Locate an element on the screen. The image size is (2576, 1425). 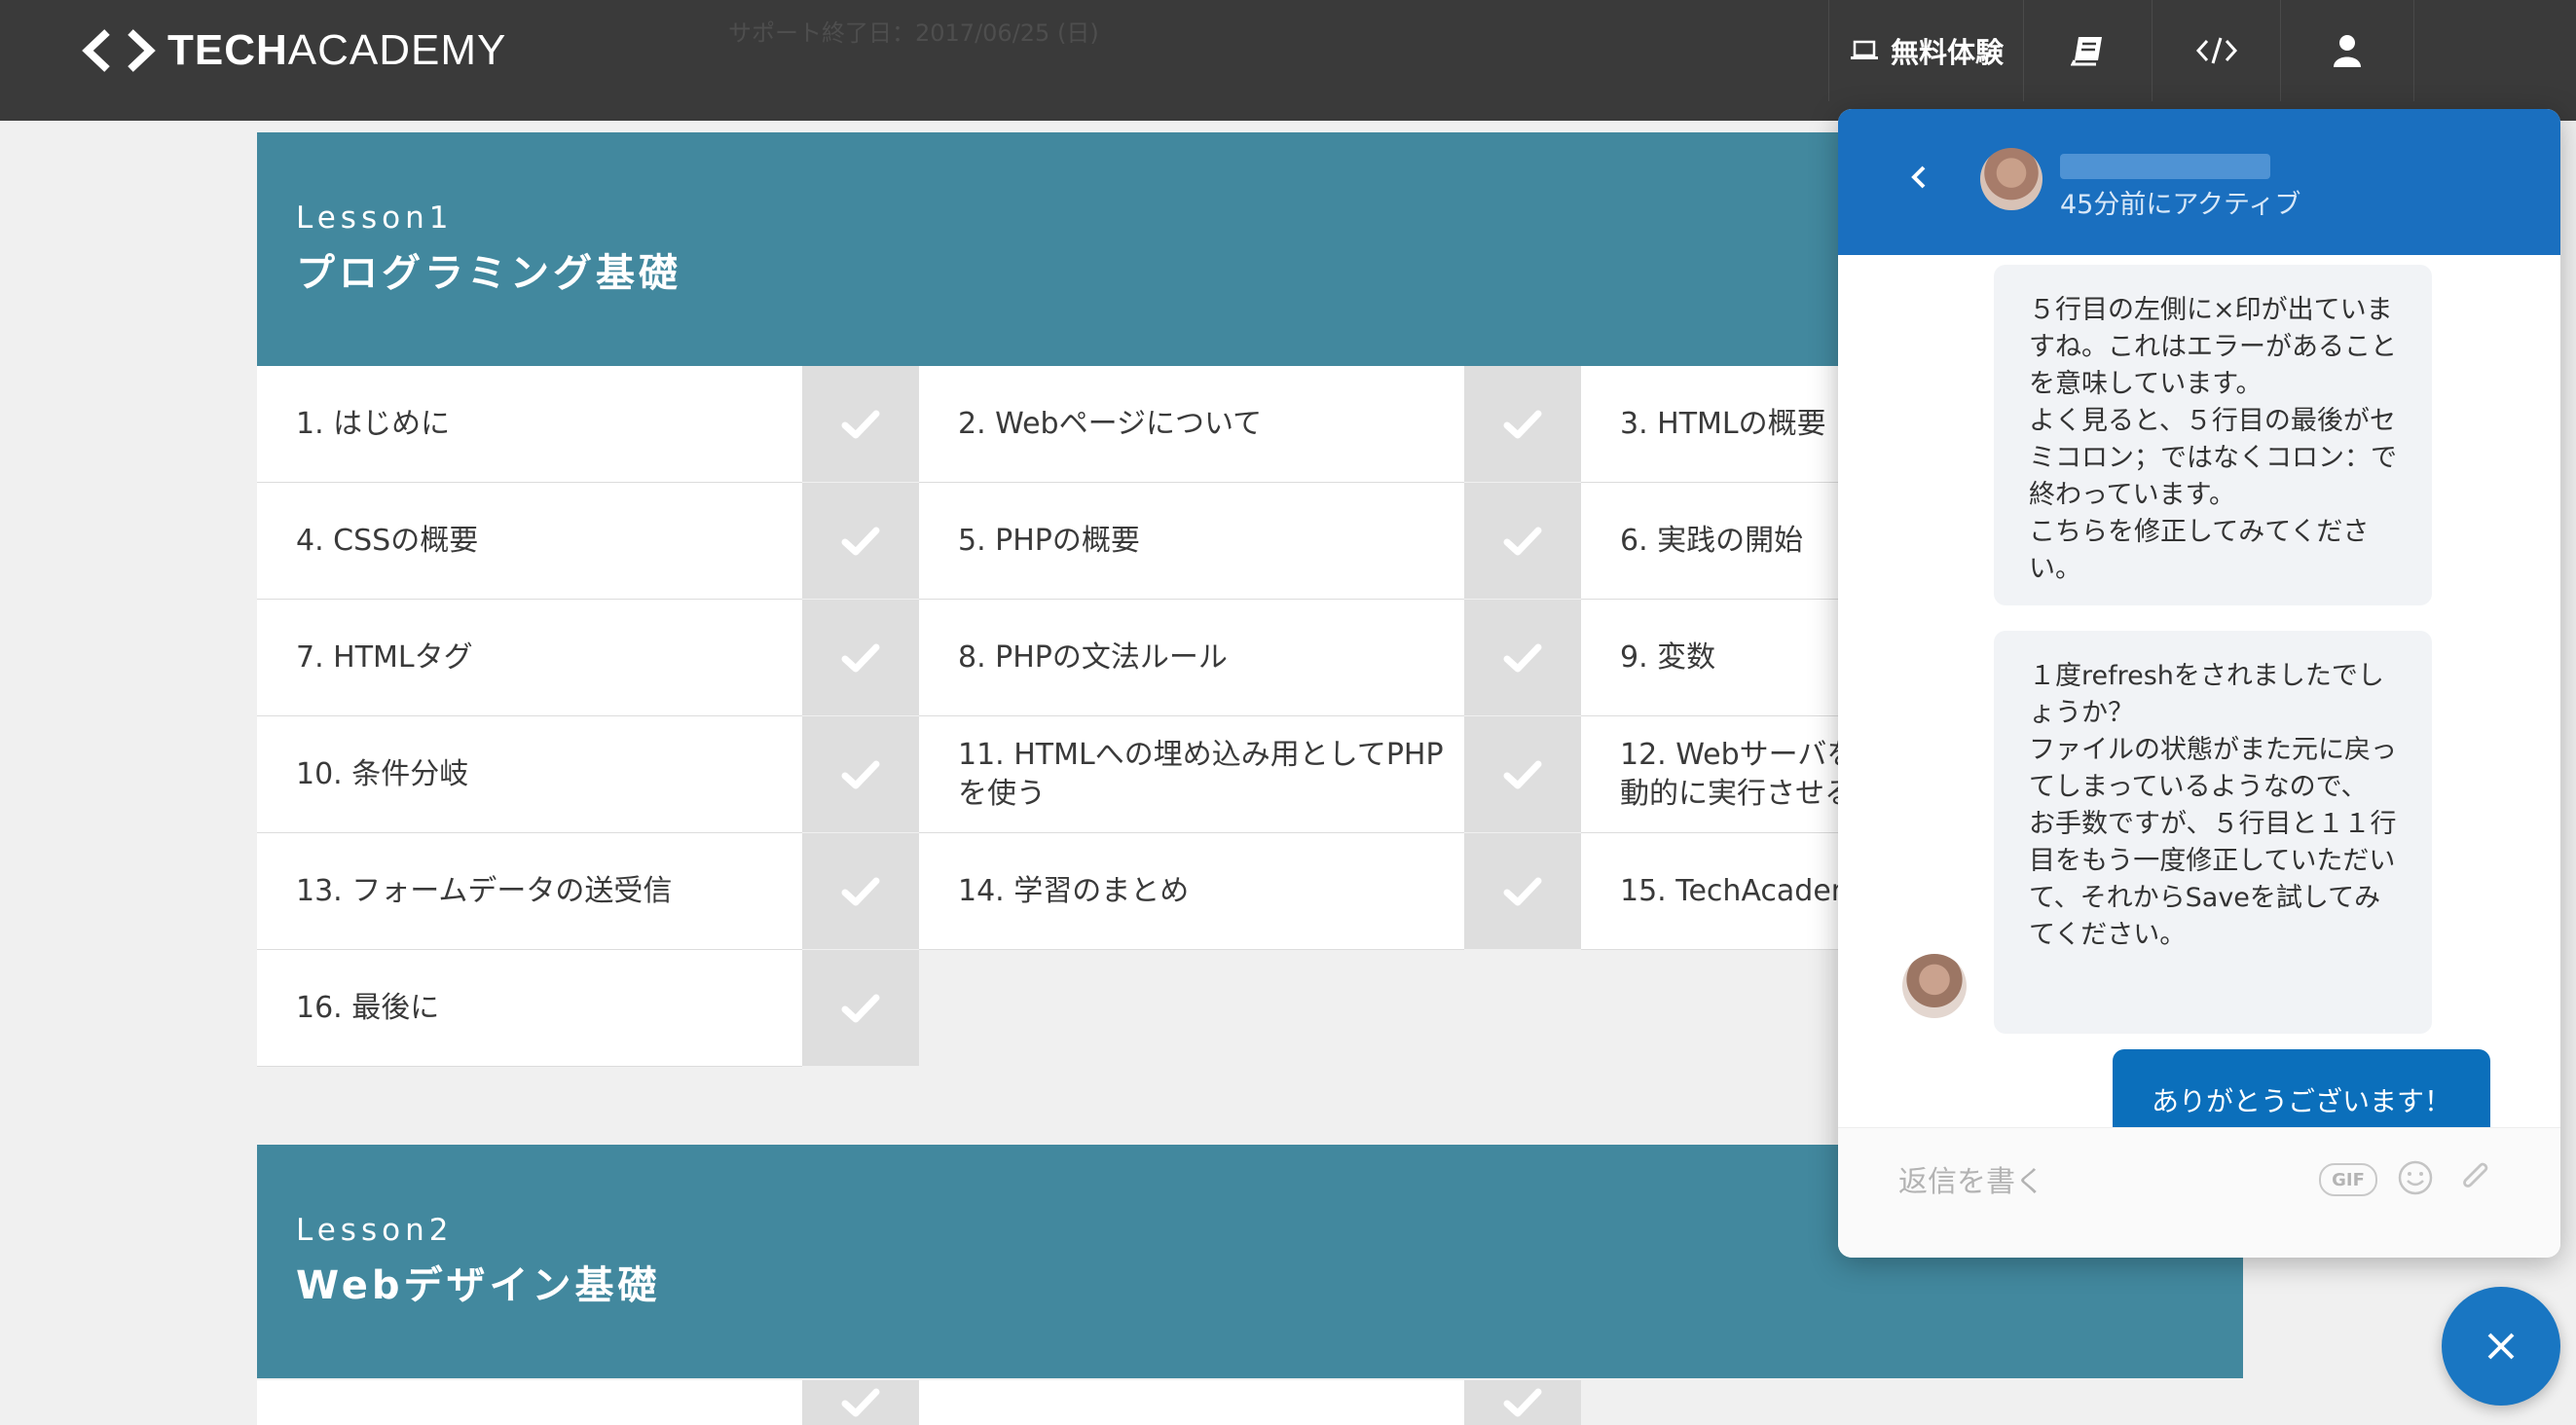
lesson-item-label: 13. フォームデータの送受信 is located at coordinates (484, 890).